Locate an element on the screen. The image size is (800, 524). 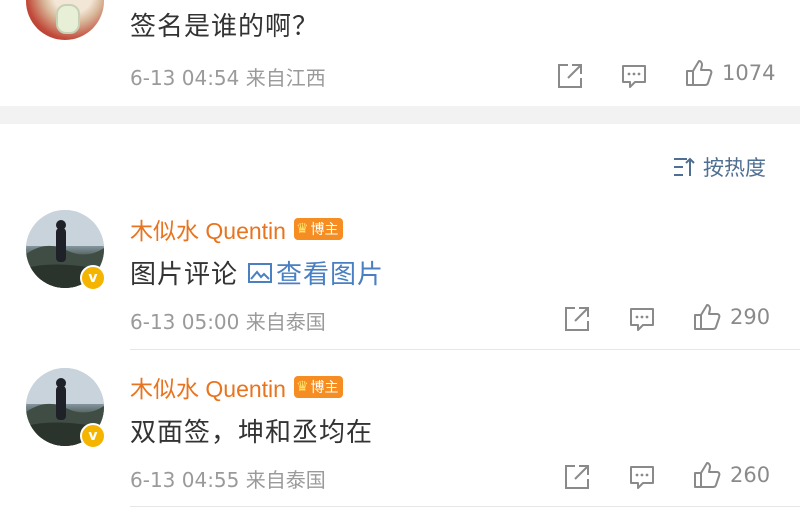
sort-toggle: 按热度 is located at coordinates (719, 167).